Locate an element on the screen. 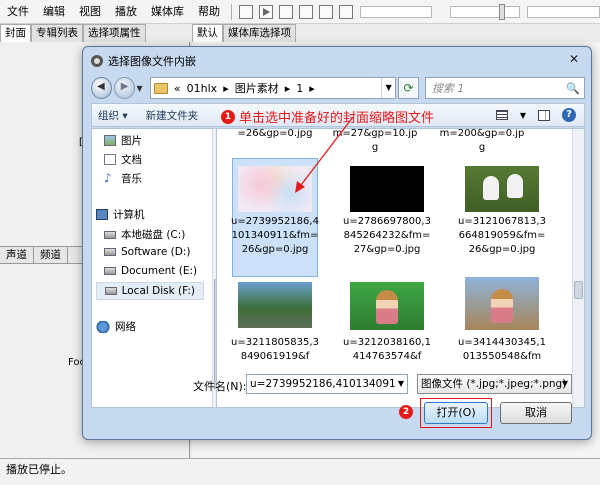 The height and width of the screenshot is (485, 600). stop-button is located at coordinates (246, 11).